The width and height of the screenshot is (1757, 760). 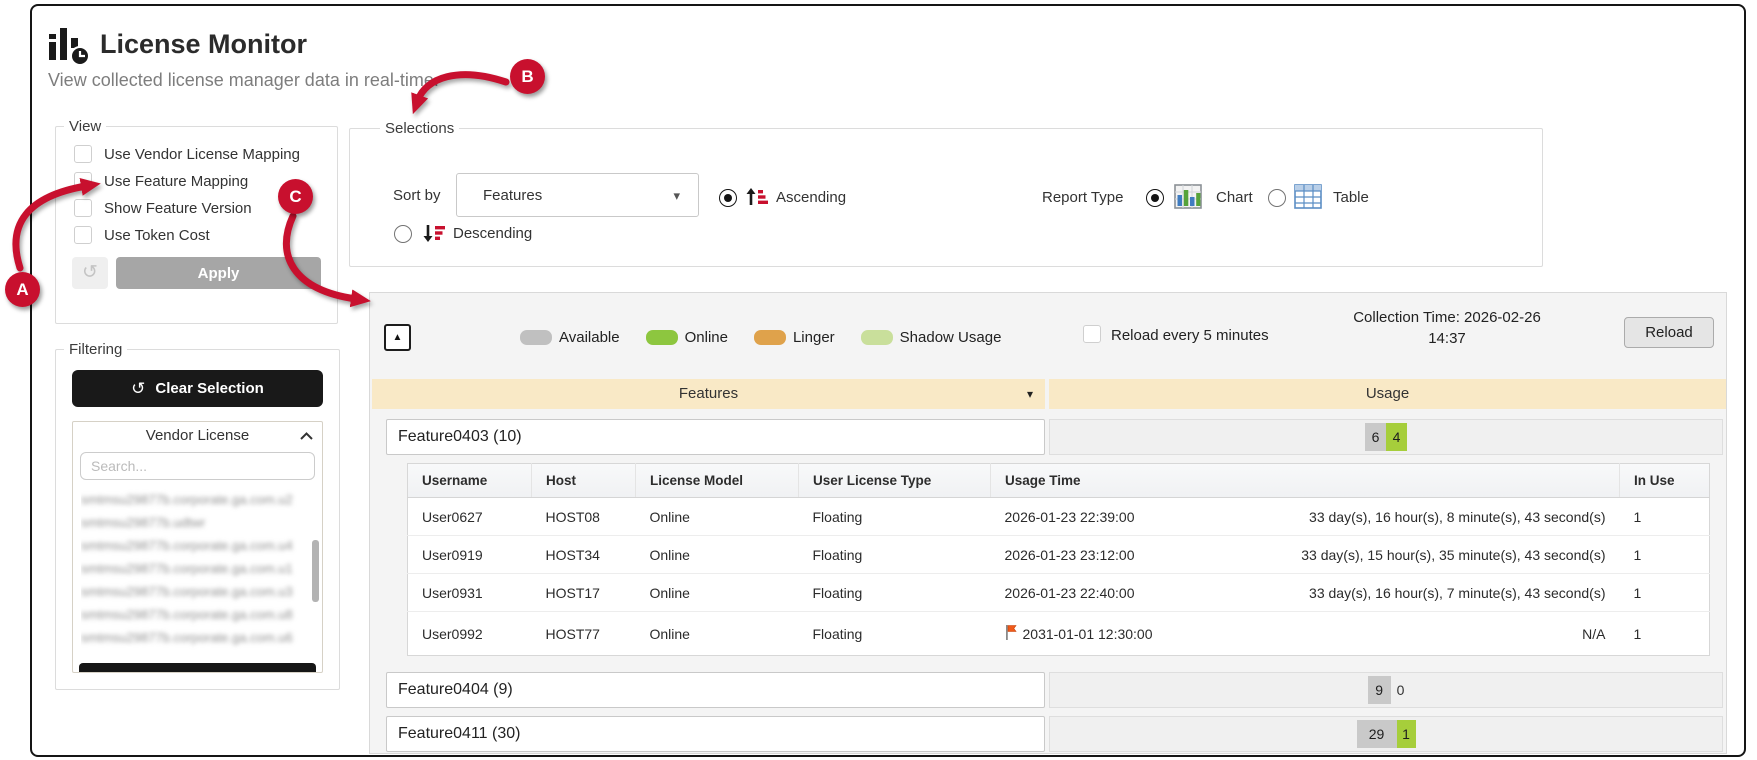 I want to click on feature-name: Feature0404 (9), so click(x=715, y=690).